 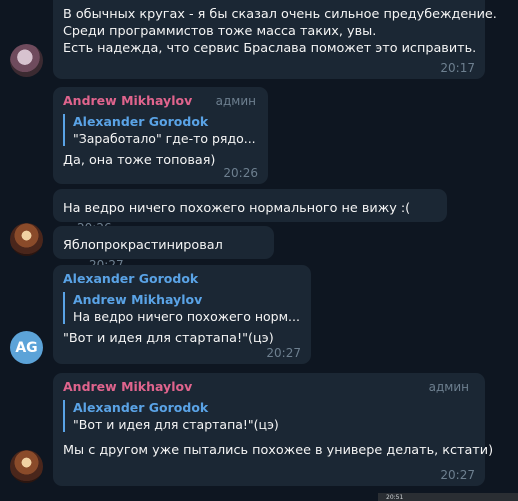 What do you see at coordinates (143, 245) in the screenshot?
I see `message-text: Яблопрокрастинировал` at bounding box center [143, 245].